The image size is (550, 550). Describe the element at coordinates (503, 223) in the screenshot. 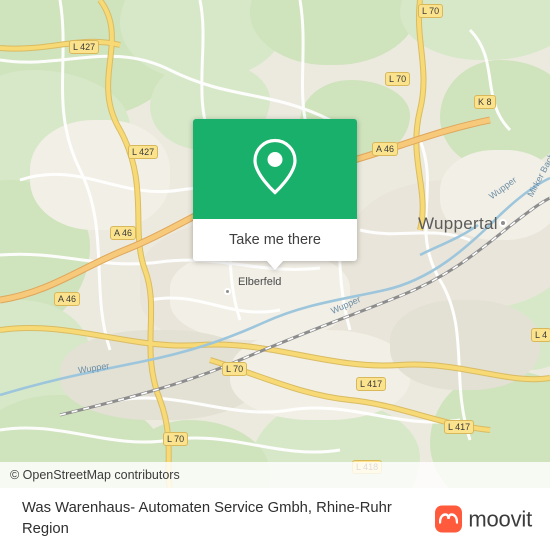

I see `place-dot-wuppertal` at that location.